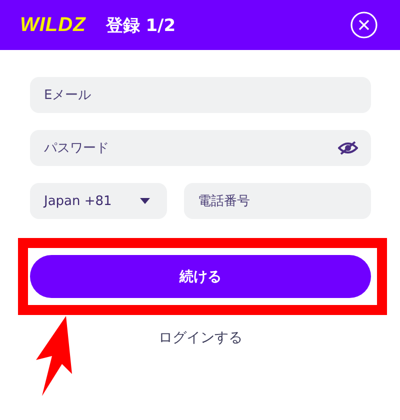 The image size is (400, 420). What do you see at coordinates (364, 25) in the screenshot?
I see `close-icon` at bounding box center [364, 25].